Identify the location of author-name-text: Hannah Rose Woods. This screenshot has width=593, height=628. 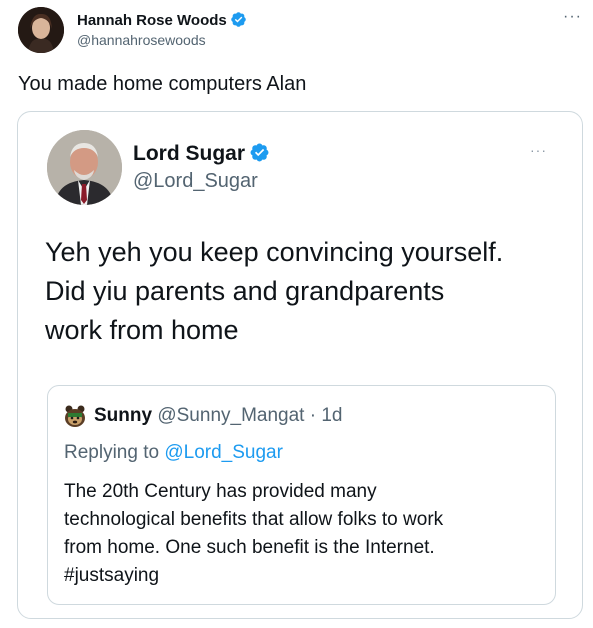
(152, 20).